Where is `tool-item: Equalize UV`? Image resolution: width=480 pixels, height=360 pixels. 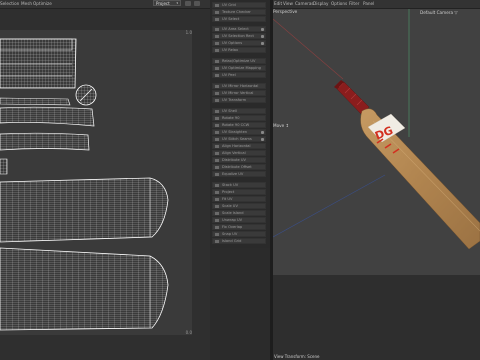
tool-item: Equalize UV is located at coordinates (239, 174).